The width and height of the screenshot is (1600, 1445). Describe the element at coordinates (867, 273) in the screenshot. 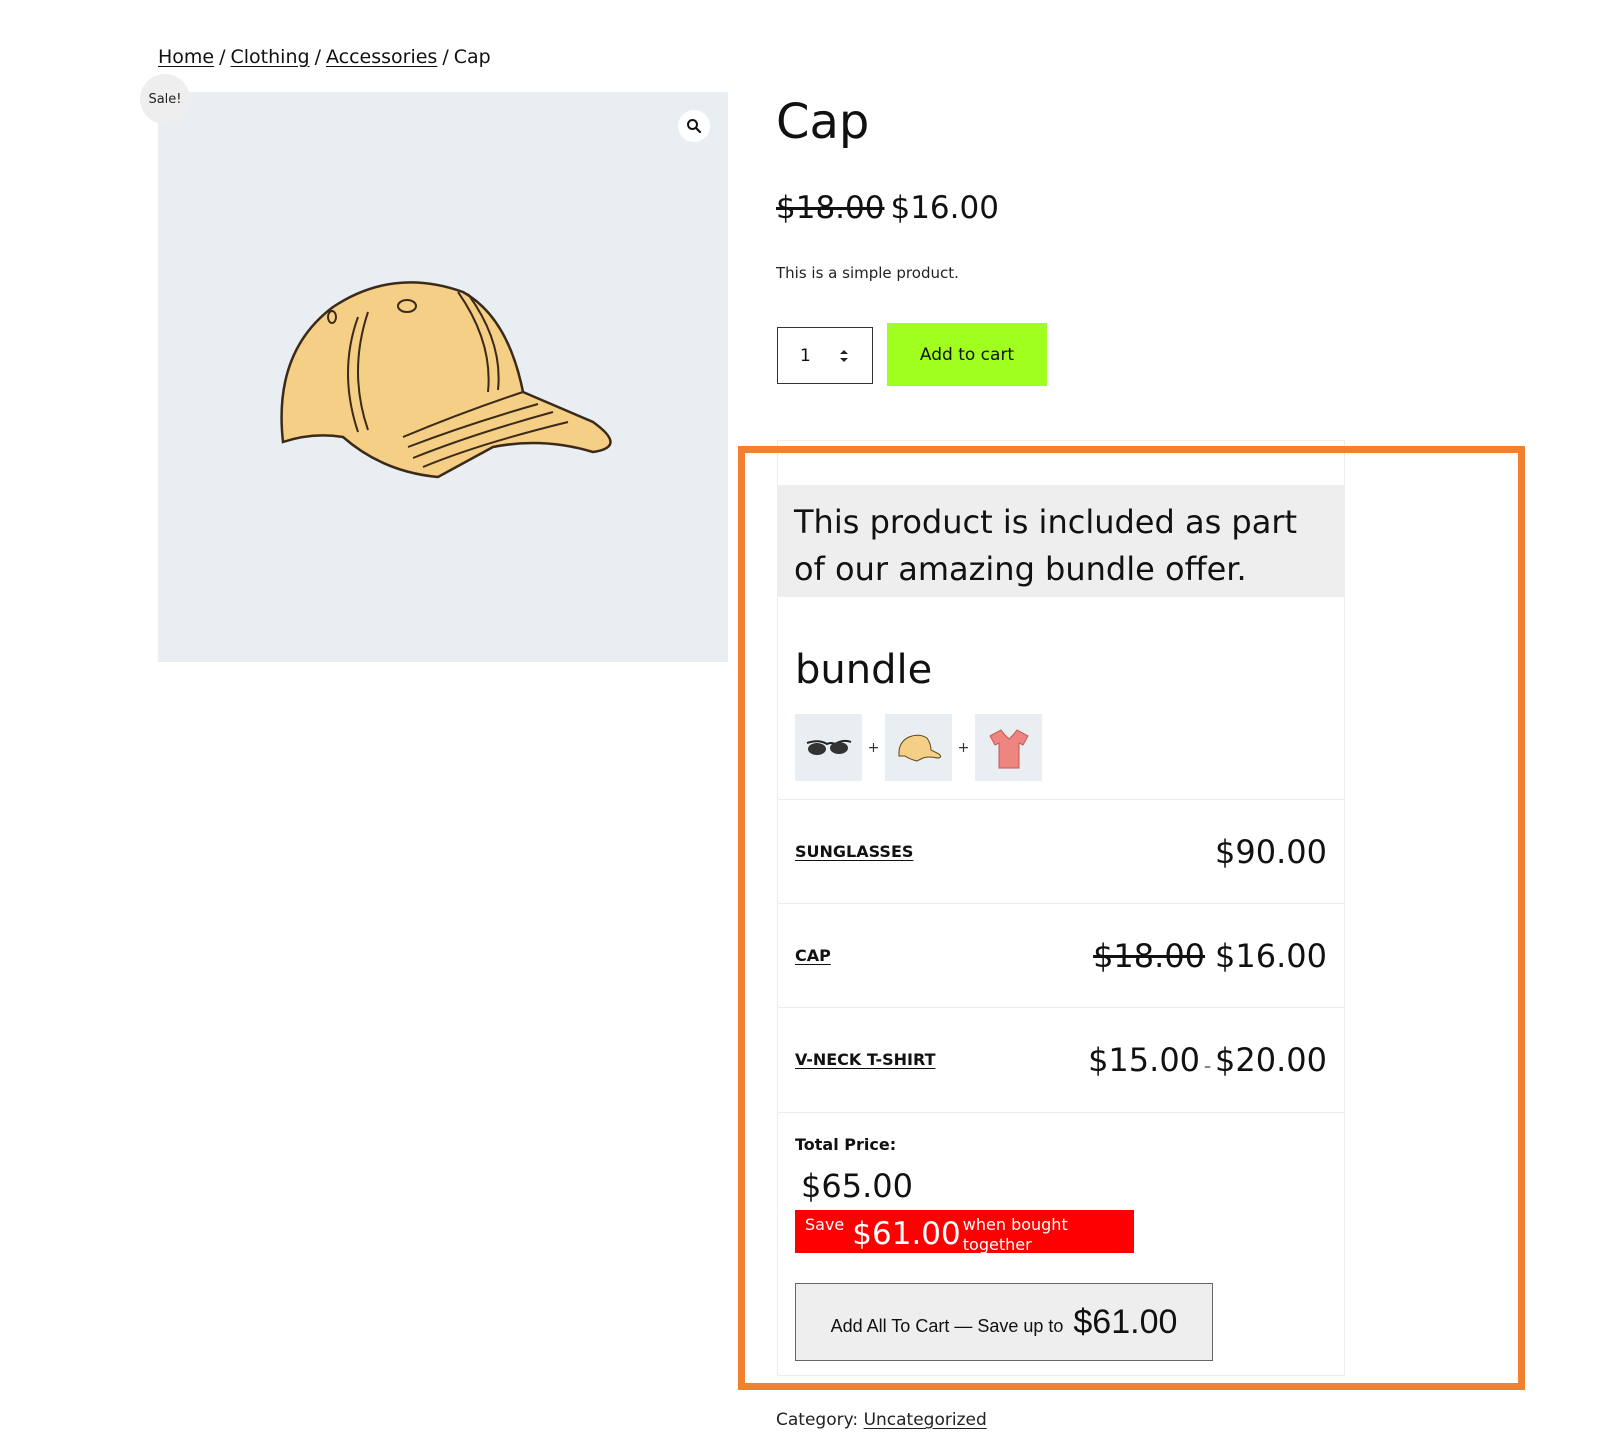

I see `short-description: This is a simple product.` at that location.